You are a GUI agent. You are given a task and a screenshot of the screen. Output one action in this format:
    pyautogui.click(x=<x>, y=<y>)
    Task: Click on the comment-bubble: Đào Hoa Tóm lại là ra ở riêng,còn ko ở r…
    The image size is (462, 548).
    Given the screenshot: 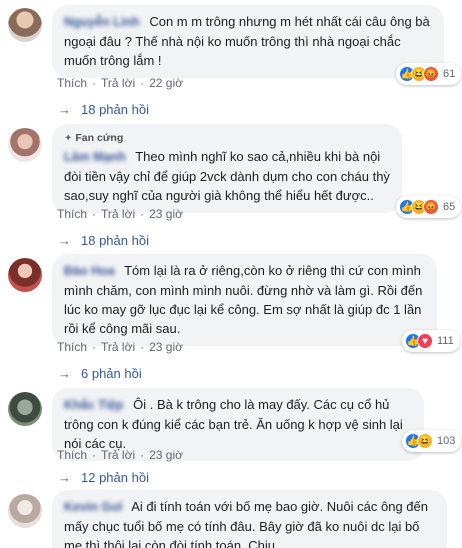 What is the action you would take?
    pyautogui.click(x=244, y=300)
    